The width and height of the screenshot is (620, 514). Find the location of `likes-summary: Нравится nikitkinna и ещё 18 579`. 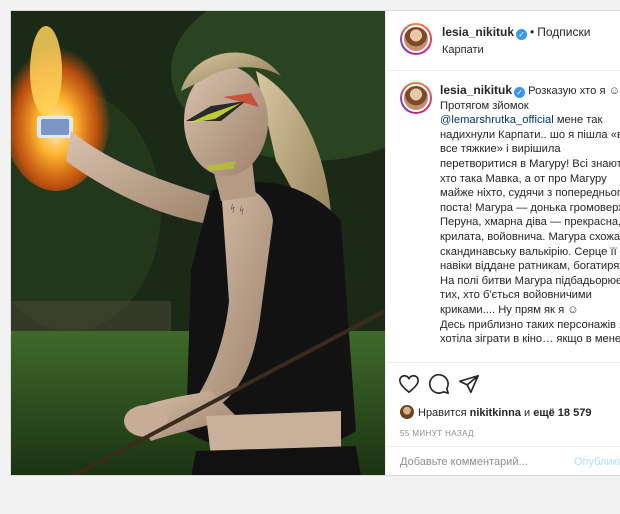

likes-summary: Нравится nikitkinna и ещё 18 579 is located at coordinates (495, 412).